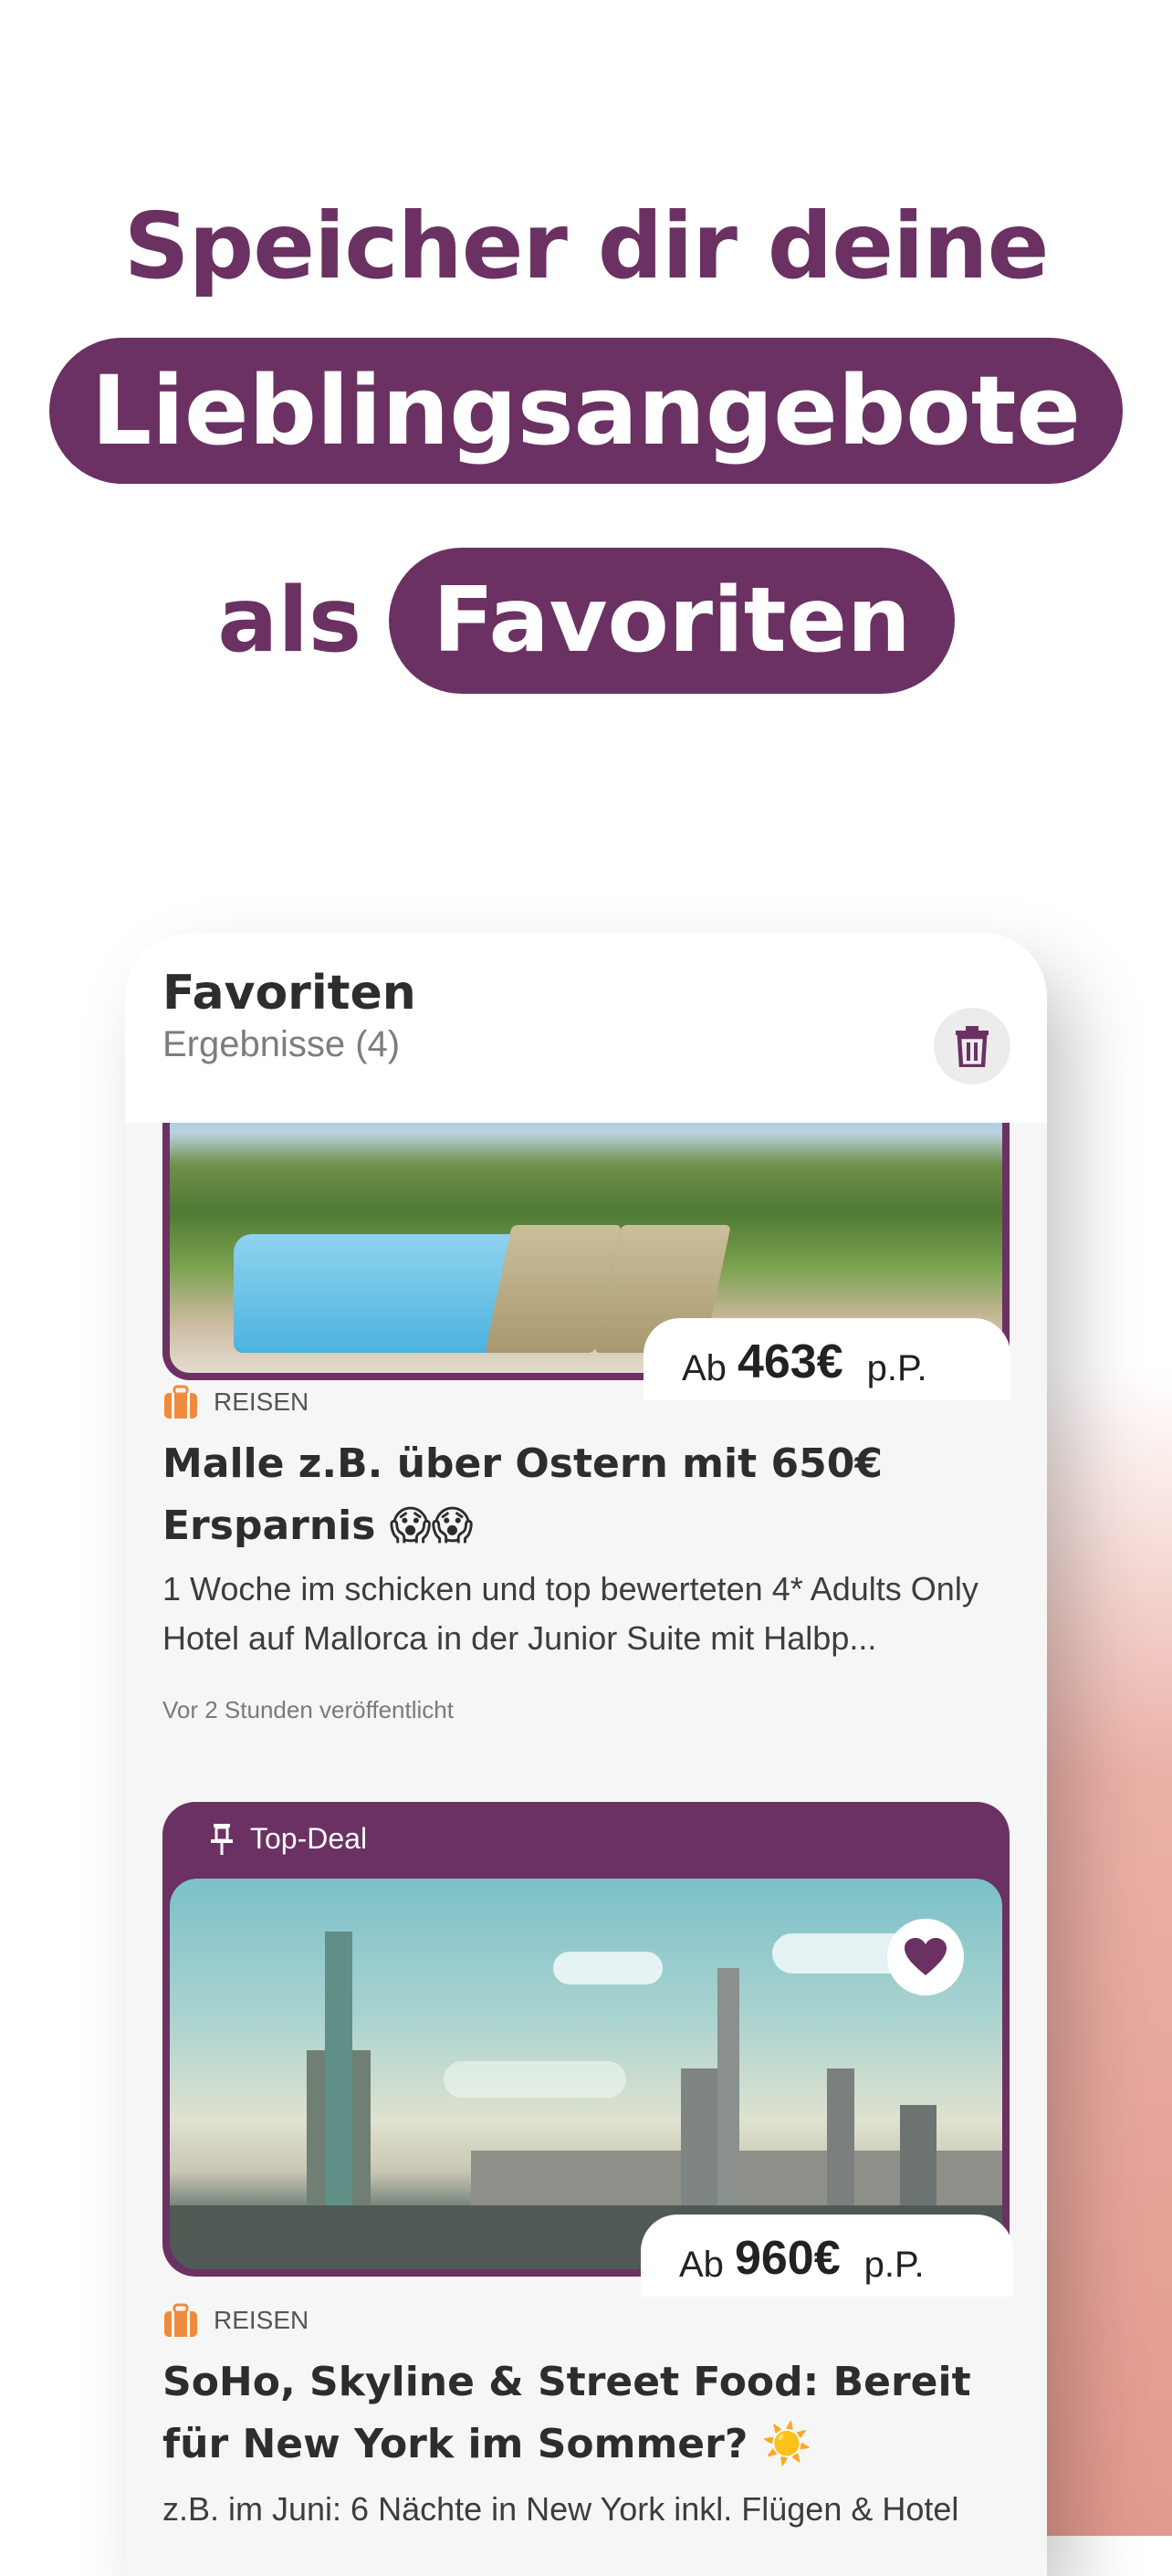 This screenshot has height=2576, width=1172. I want to click on headline-line2: Lieblingsangebote, so click(586, 411).